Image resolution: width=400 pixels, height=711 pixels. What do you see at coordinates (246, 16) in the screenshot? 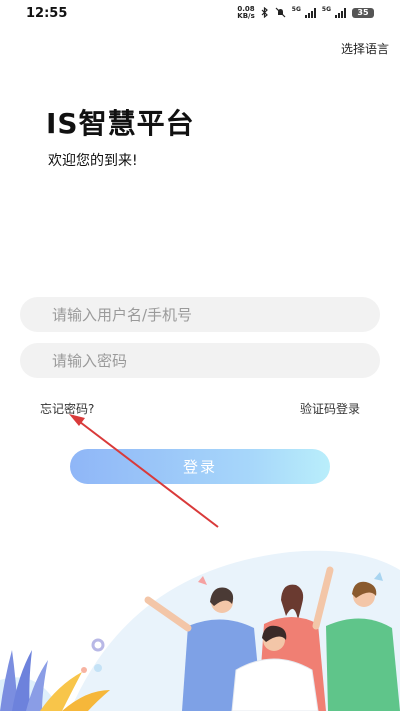
I see `network-speed-unit: KB/s` at bounding box center [246, 16].